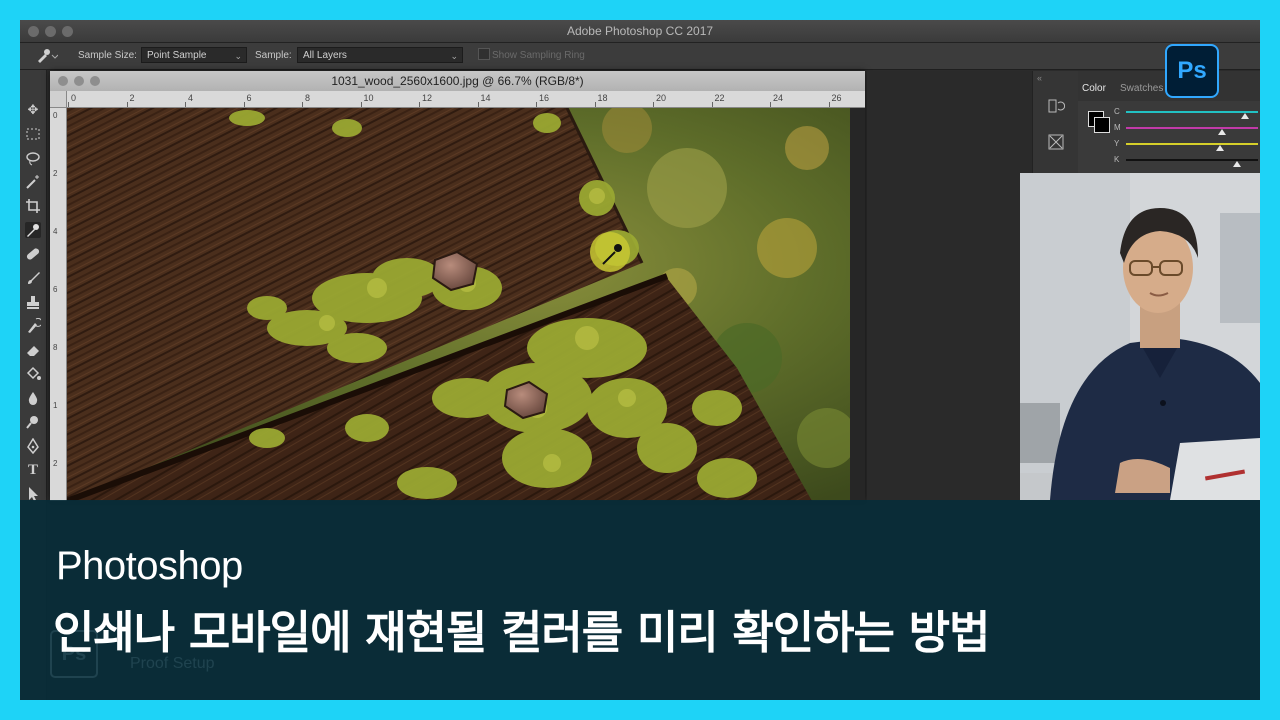 Image resolution: width=1280 pixels, height=720 pixels. Describe the element at coordinates (538, 55) in the screenshot. I see `show-sampling-ring-label: Show Sampling Ring` at that location.